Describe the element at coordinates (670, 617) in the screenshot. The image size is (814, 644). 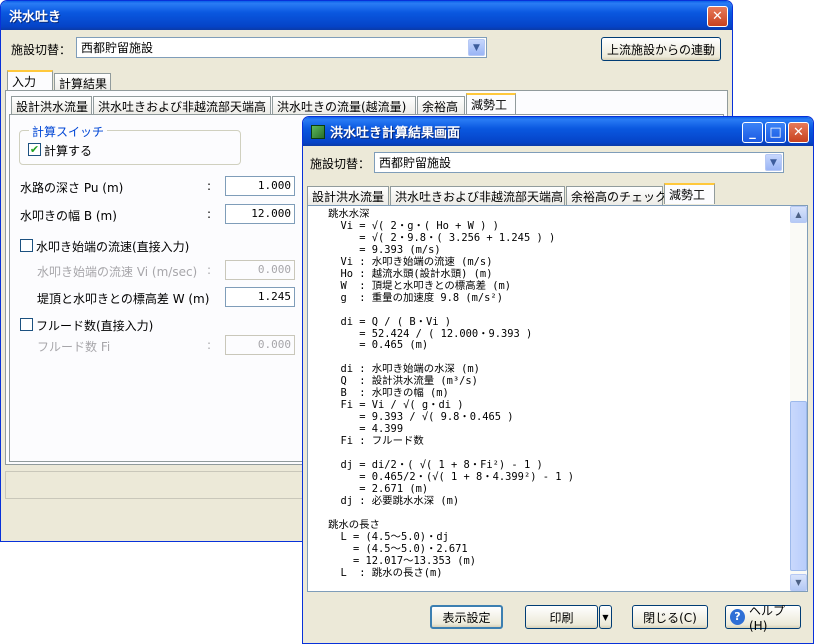
I see `close-button: 閉じる(C)` at that location.